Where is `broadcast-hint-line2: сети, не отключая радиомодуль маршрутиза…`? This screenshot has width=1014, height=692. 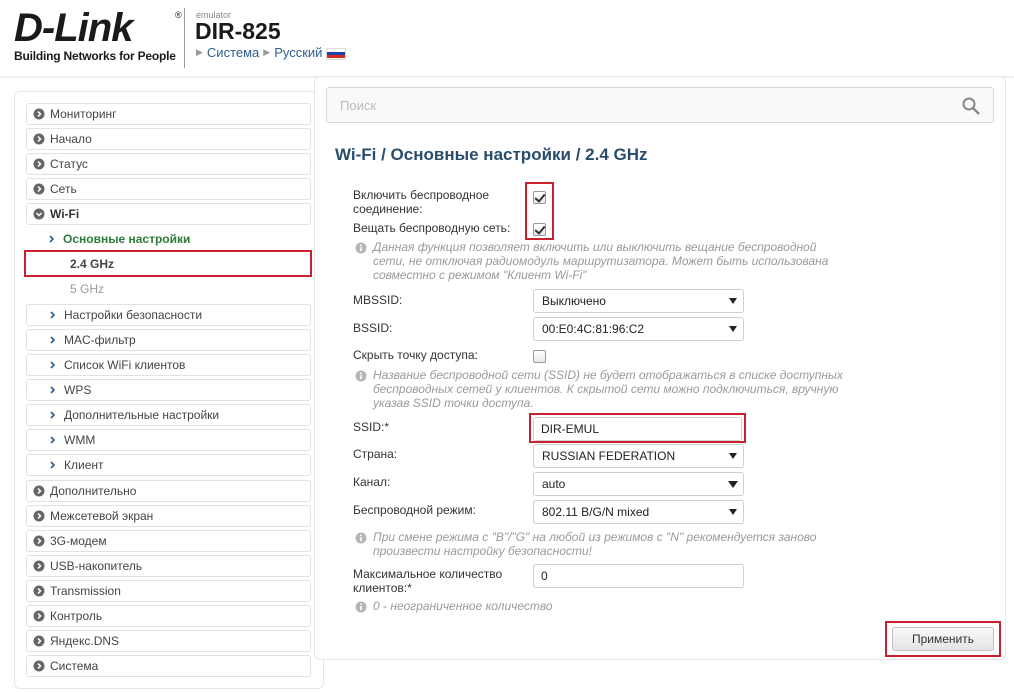 broadcast-hint-line2: сети, не отключая радиомодуль маршрутиза… is located at coordinates (601, 261).